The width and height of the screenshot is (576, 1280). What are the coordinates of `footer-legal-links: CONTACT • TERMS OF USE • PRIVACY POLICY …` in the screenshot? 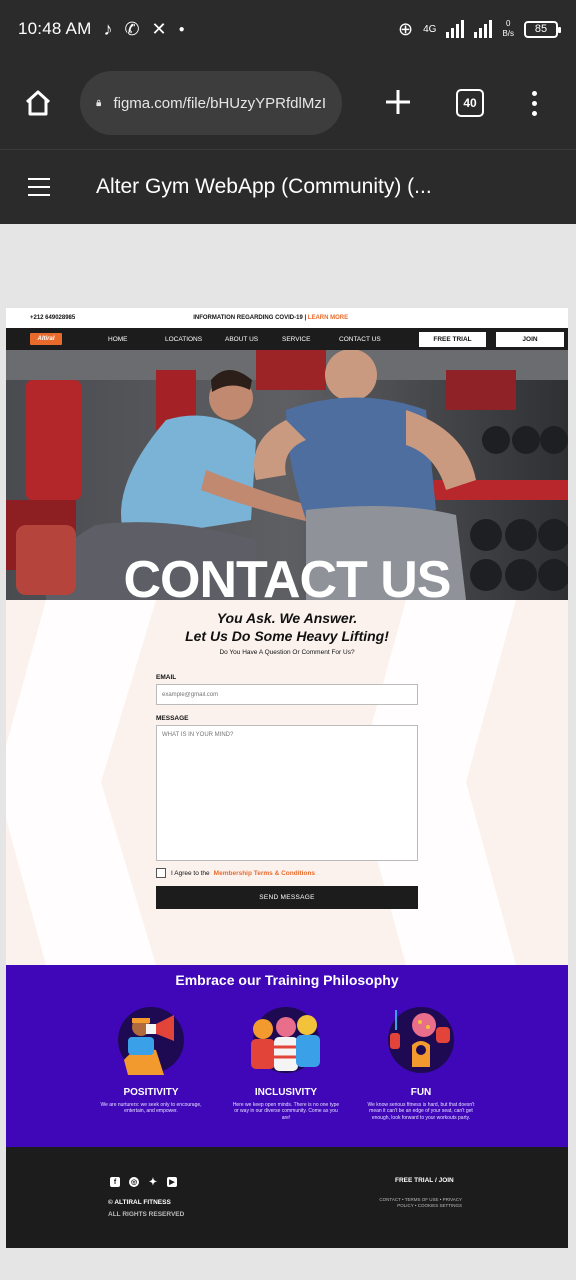 It's located at (414, 1203).